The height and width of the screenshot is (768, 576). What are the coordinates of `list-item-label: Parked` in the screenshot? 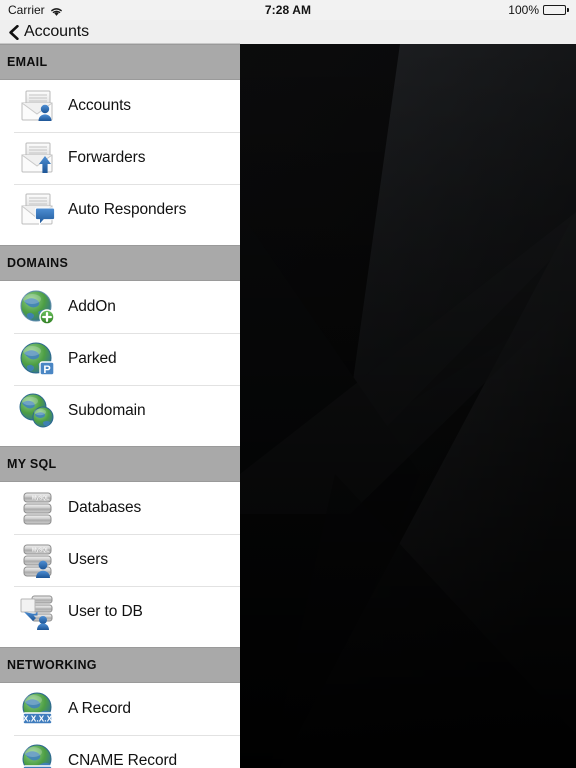 It's located at (92, 358).